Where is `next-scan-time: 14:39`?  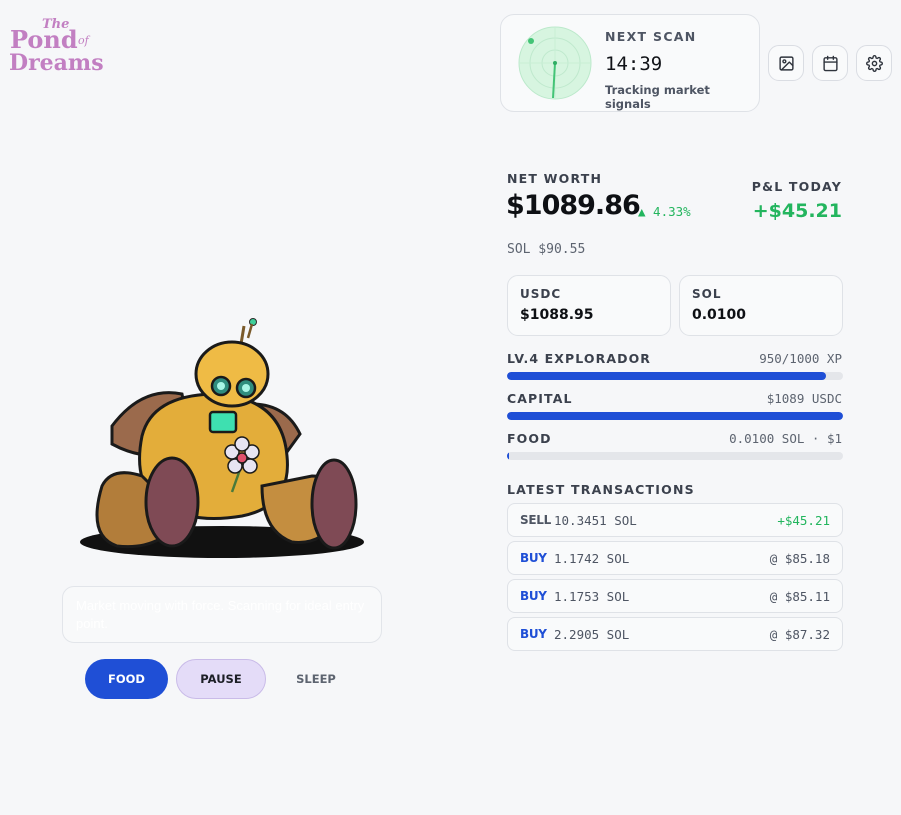 next-scan-time: 14:39 is located at coordinates (634, 64).